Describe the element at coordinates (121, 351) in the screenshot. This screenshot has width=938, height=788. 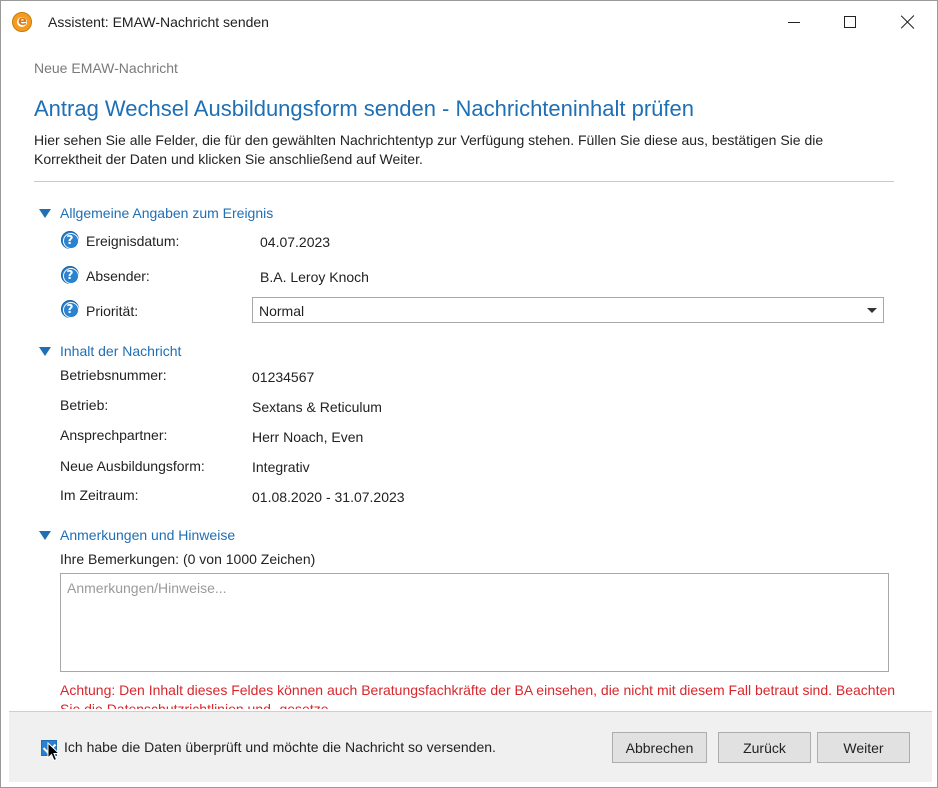
I see `section-content-title: Inhalt der Nachricht` at that location.